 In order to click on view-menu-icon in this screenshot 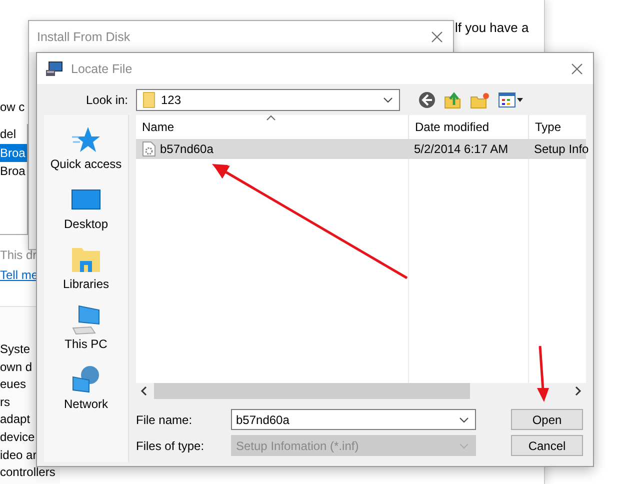, I will do `click(511, 100)`.